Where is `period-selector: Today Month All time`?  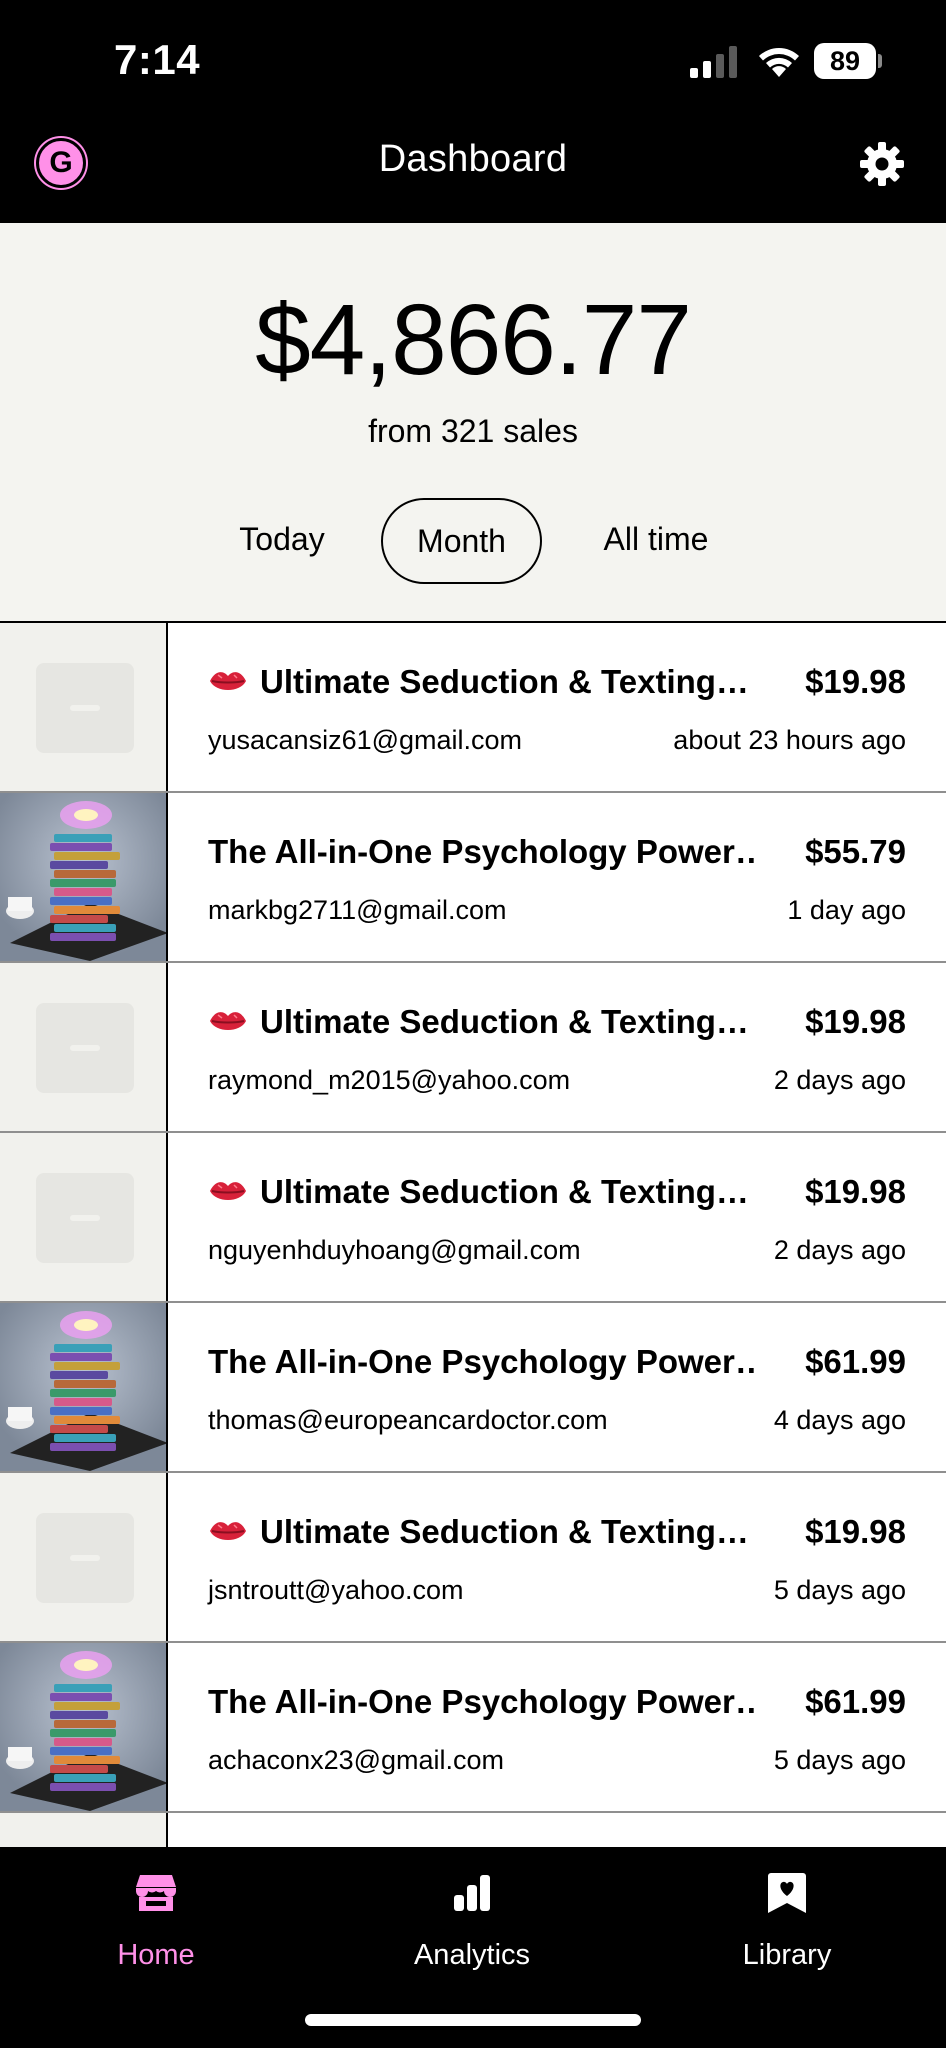 period-selector: Today Month All time is located at coordinates (473, 542).